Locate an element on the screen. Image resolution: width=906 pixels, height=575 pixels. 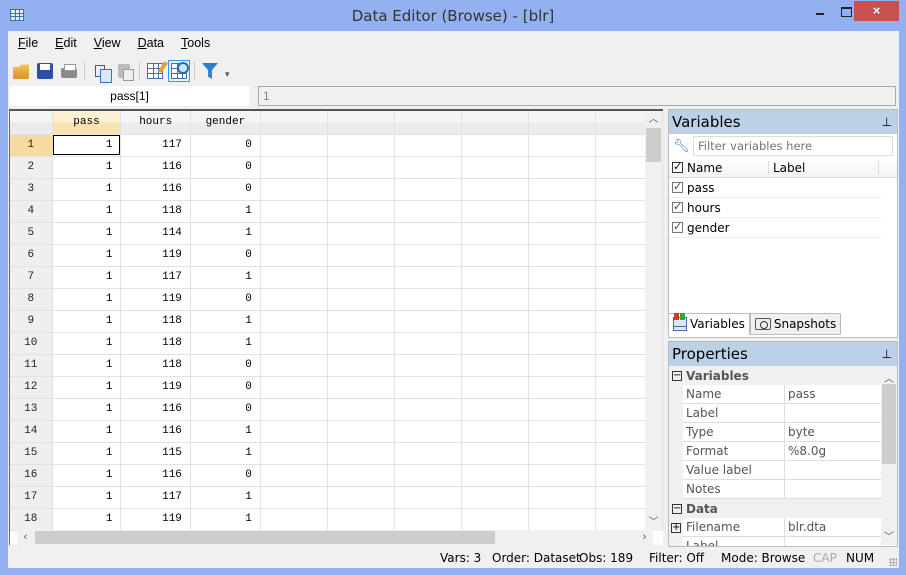
property-value: byte is located at coordinates (833, 432).